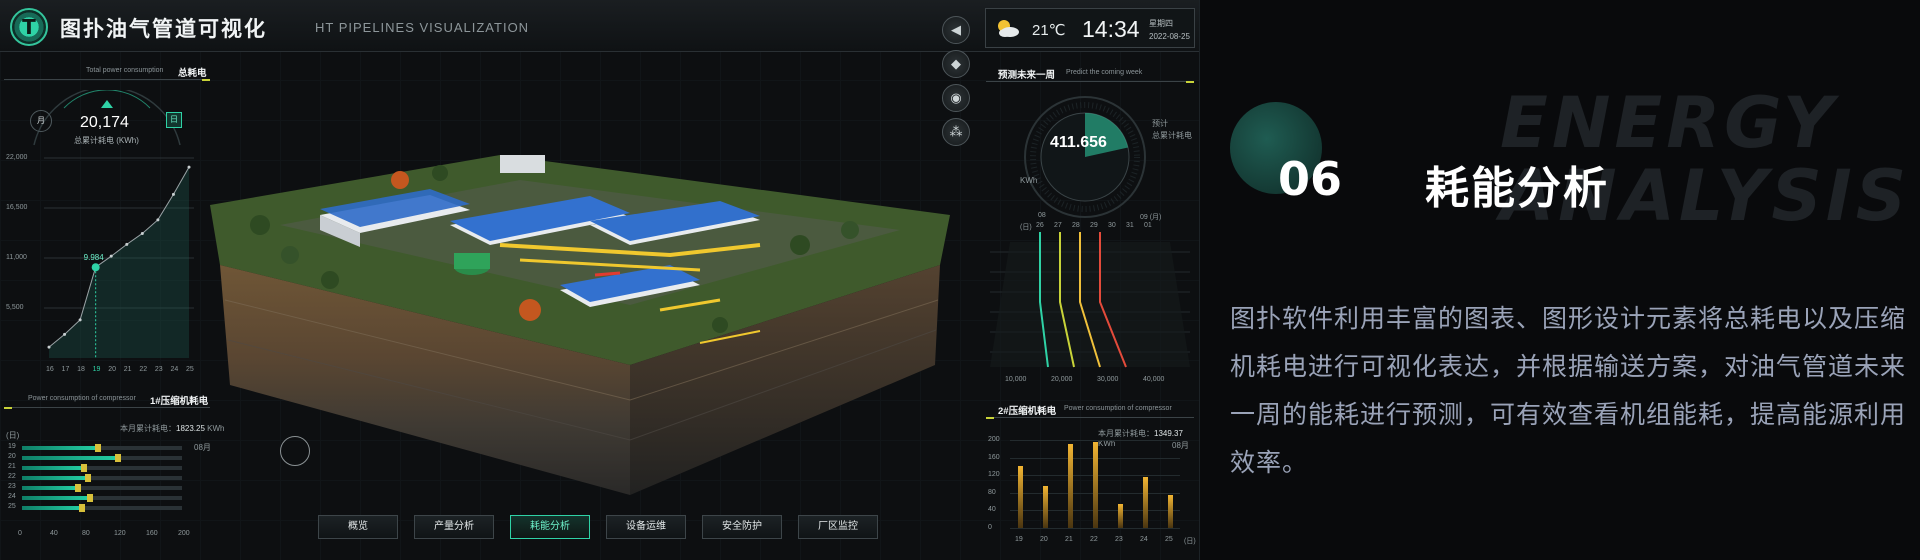  Describe the element at coordinates (12, 456) in the screenshot. I see `bar-day-label: 20` at that location.